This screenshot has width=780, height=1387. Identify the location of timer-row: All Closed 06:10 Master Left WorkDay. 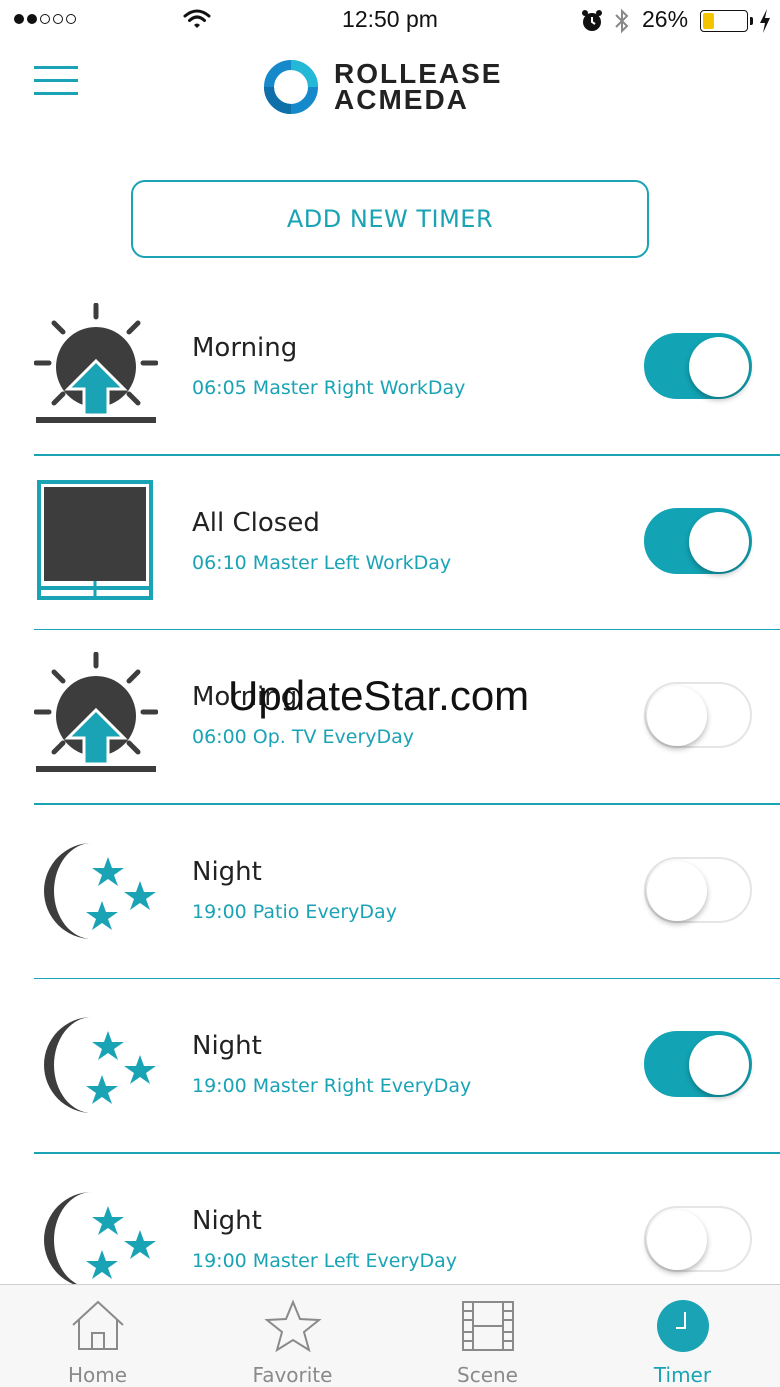
(390, 543).